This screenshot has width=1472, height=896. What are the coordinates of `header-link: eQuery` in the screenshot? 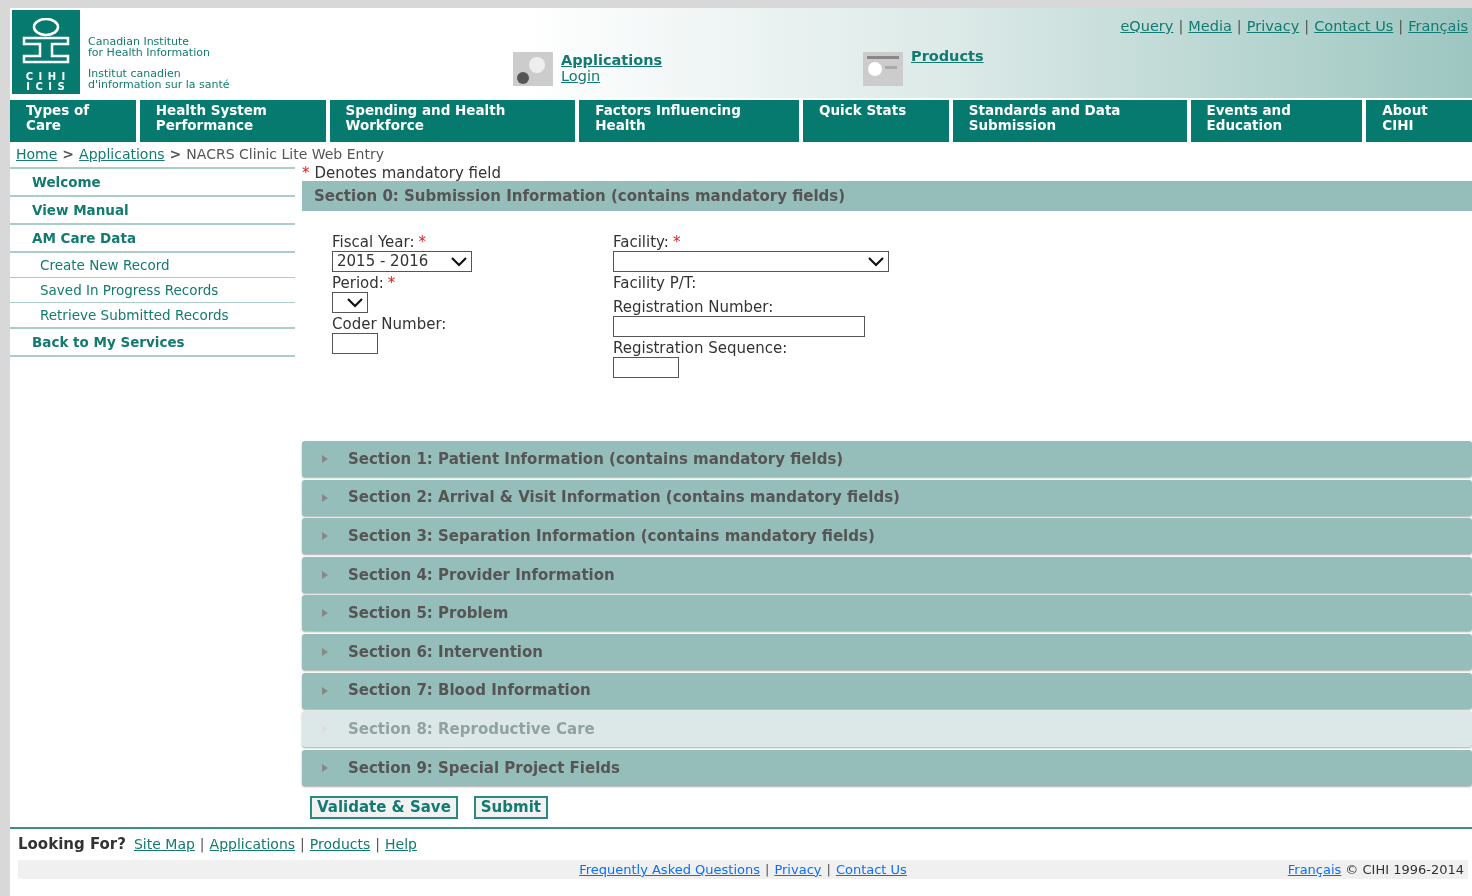 It's located at (1147, 26).